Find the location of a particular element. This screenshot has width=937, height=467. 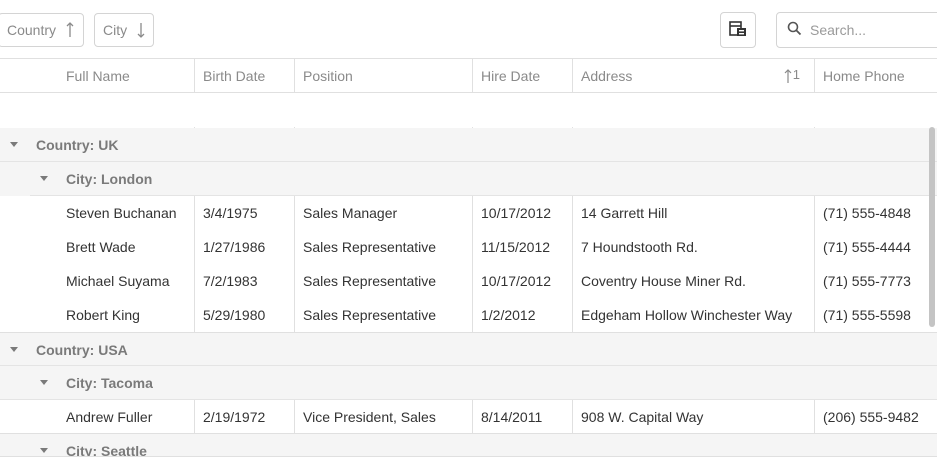

group-chip-country: Country is located at coordinates (42, 30).